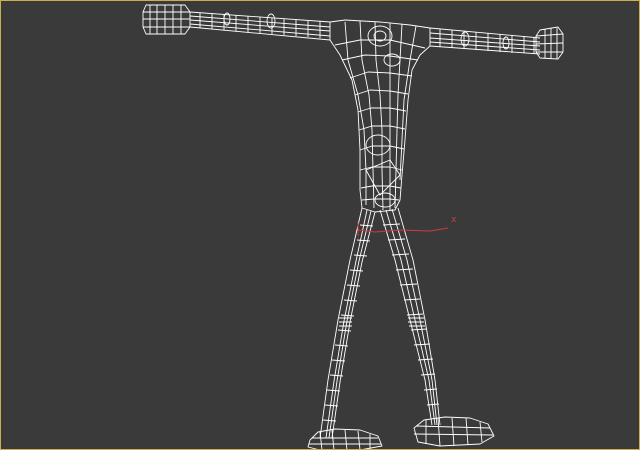 The height and width of the screenshot is (450, 640). What do you see at coordinates (496, 43) in the screenshot?
I see `right-arm-mesh` at bounding box center [496, 43].